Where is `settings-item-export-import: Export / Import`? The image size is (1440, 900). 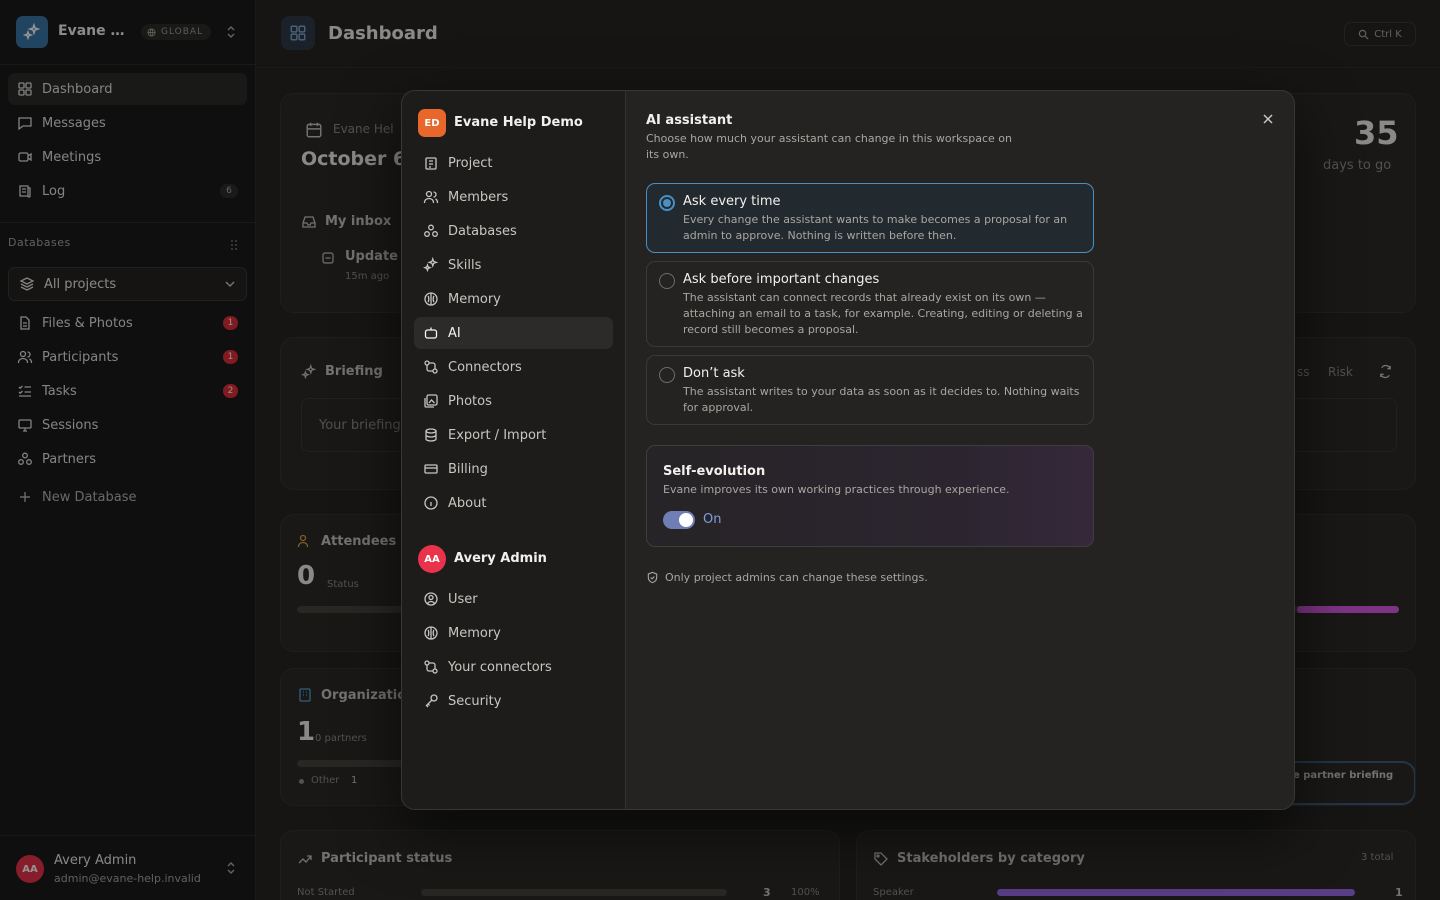 settings-item-export-import: Export / Import is located at coordinates (513, 435).